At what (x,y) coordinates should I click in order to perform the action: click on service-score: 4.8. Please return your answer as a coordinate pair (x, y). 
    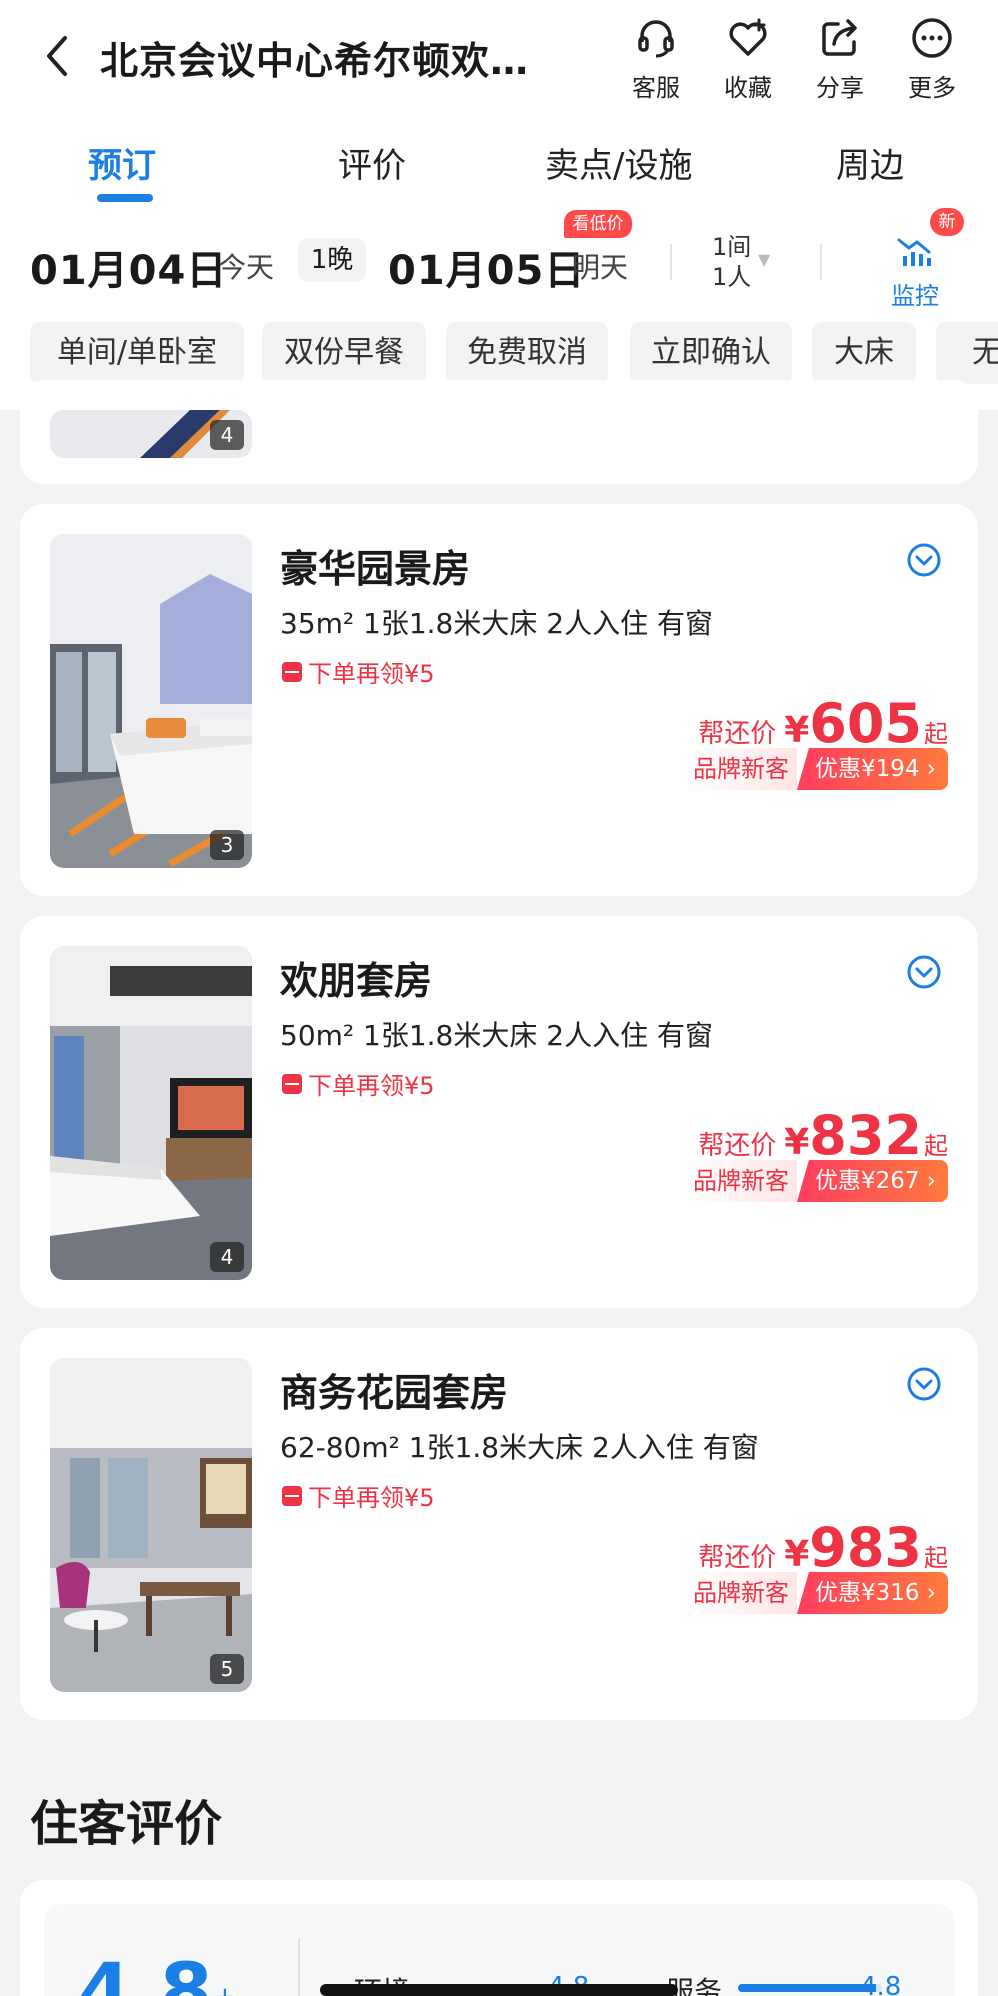
    Looking at the image, I should click on (881, 1984).